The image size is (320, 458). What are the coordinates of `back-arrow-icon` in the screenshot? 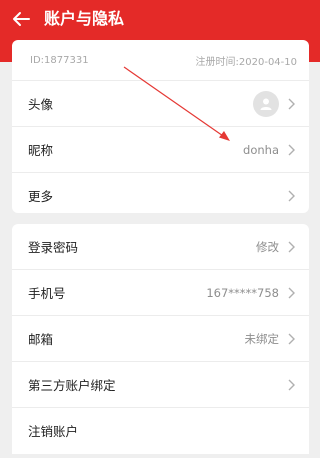 It's located at (21, 19).